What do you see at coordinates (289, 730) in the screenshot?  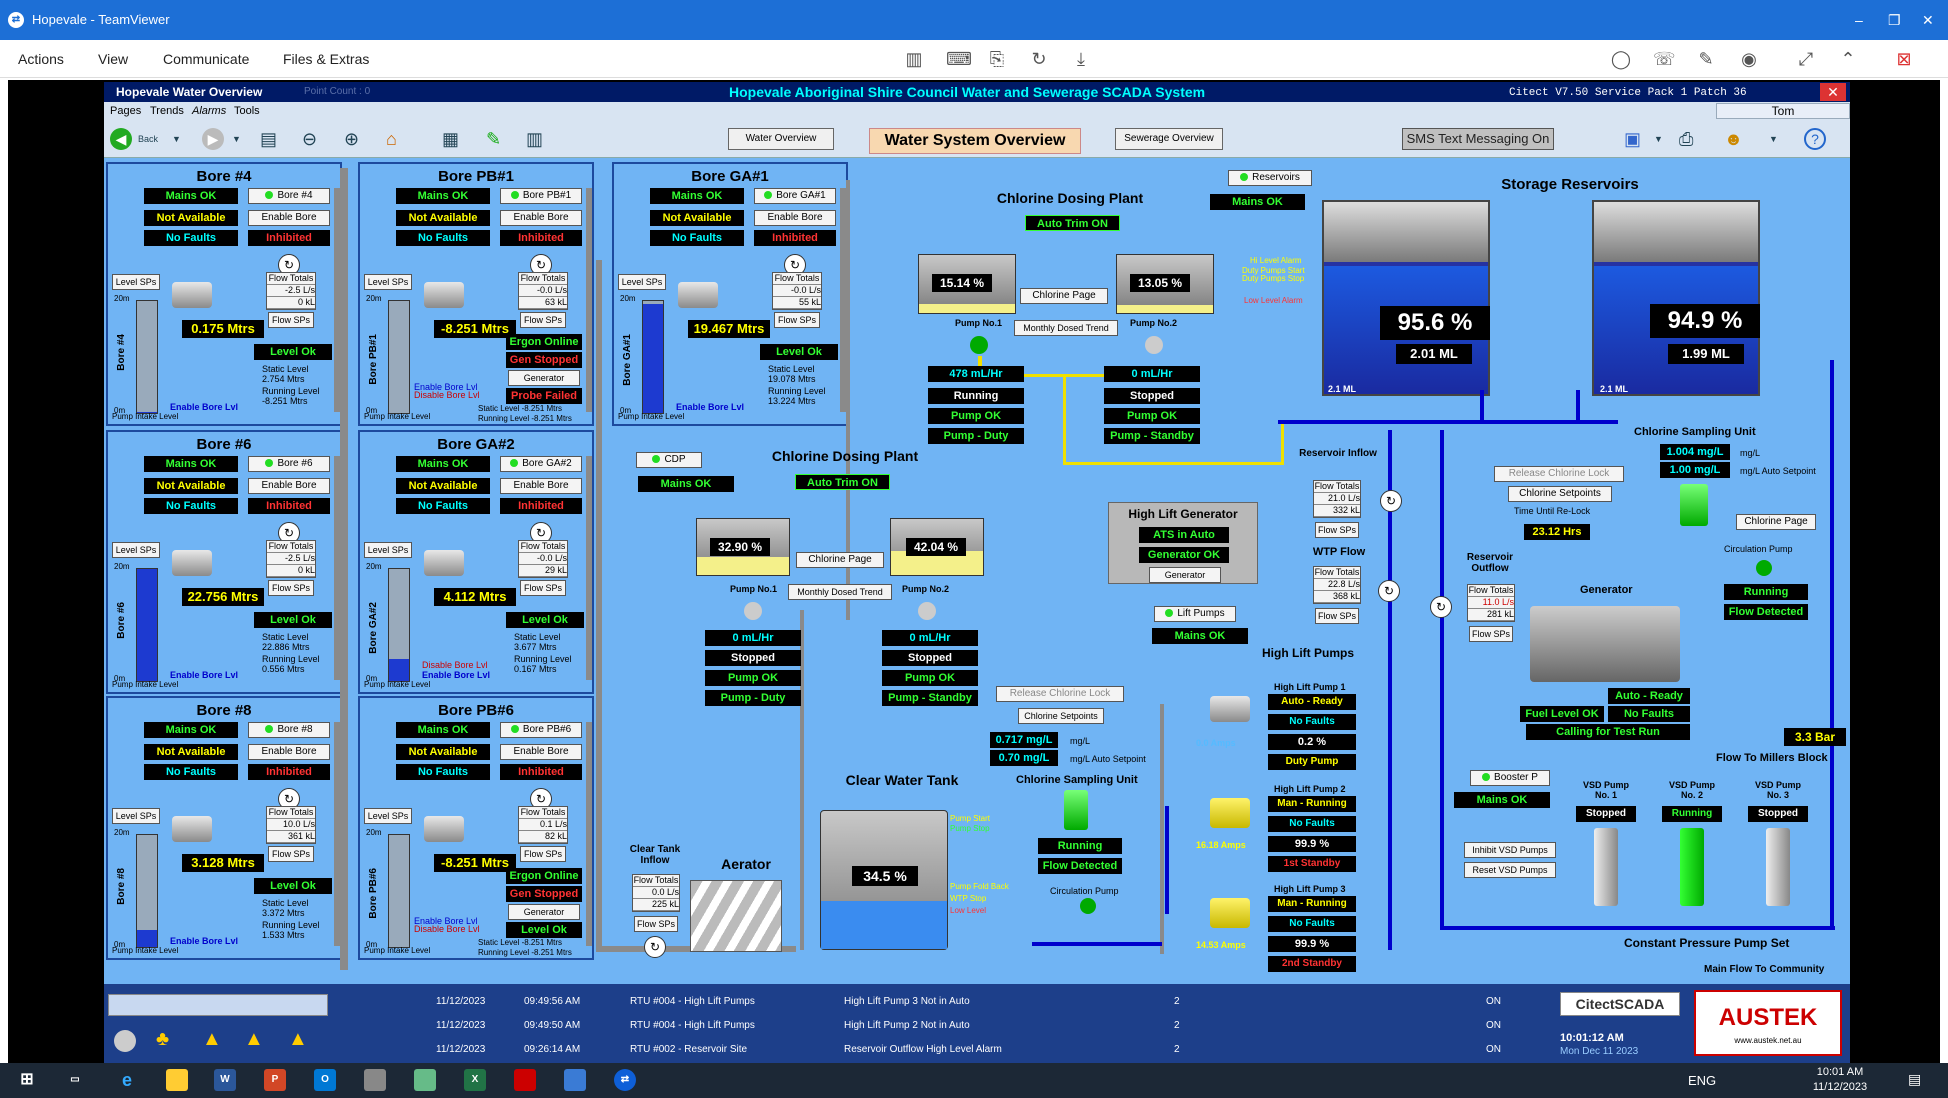 I see `bore-select-button: Bore #8` at bounding box center [289, 730].